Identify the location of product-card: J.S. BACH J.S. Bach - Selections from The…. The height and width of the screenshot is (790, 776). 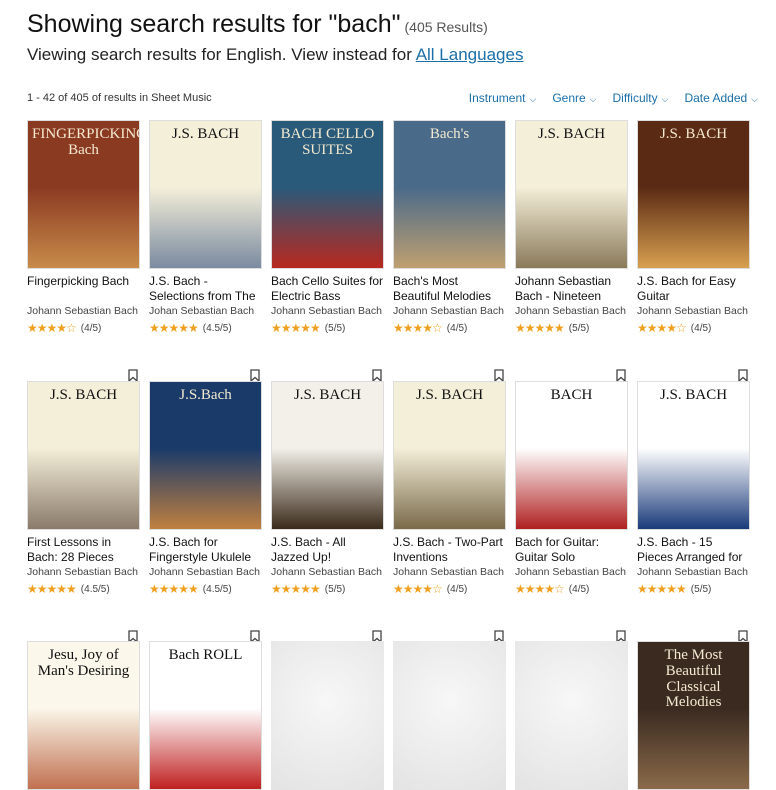
(205, 251).